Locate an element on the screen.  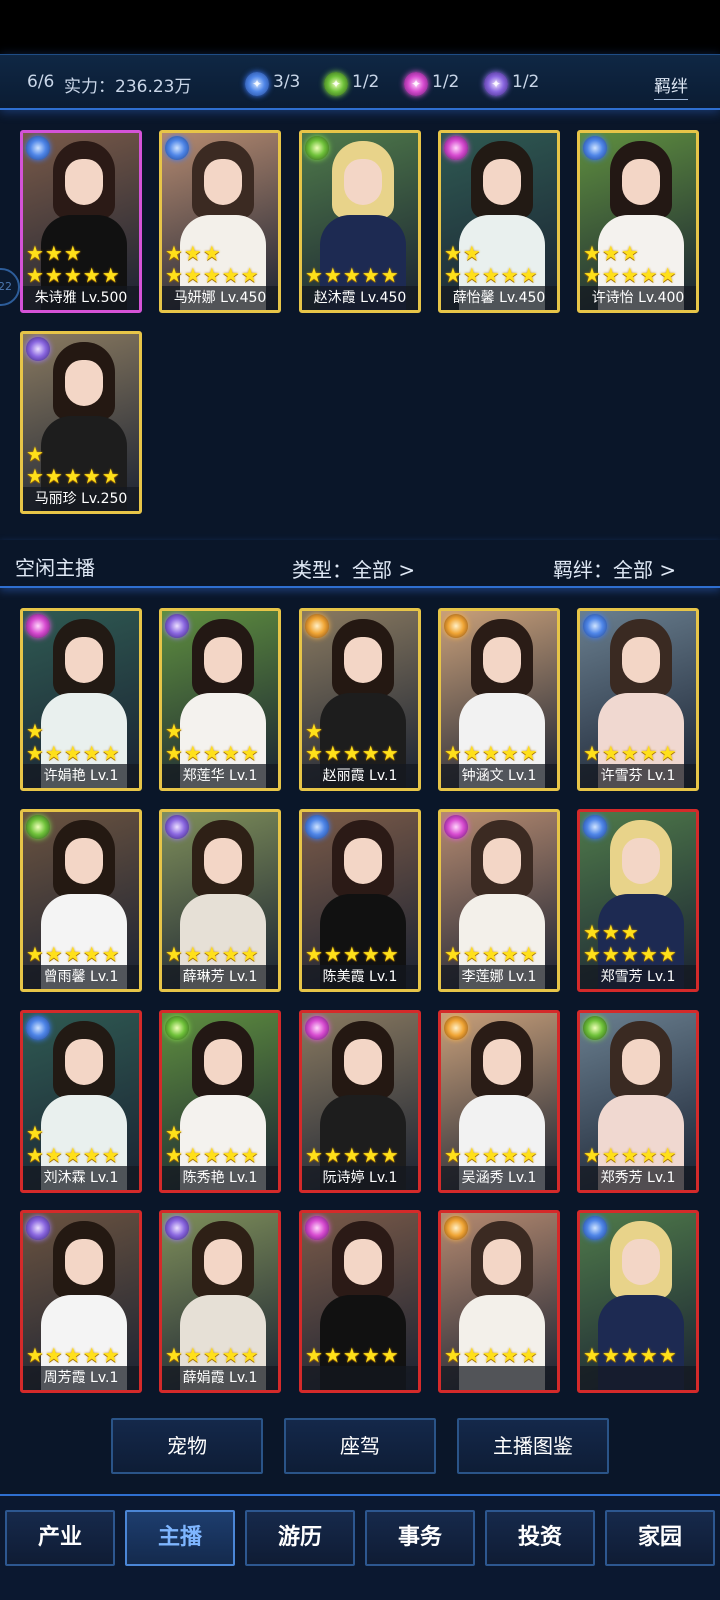
idle-hosts-header: 空闲主播 类型：全部 > 羁绊：全部 > is located at coordinates (360, 564).